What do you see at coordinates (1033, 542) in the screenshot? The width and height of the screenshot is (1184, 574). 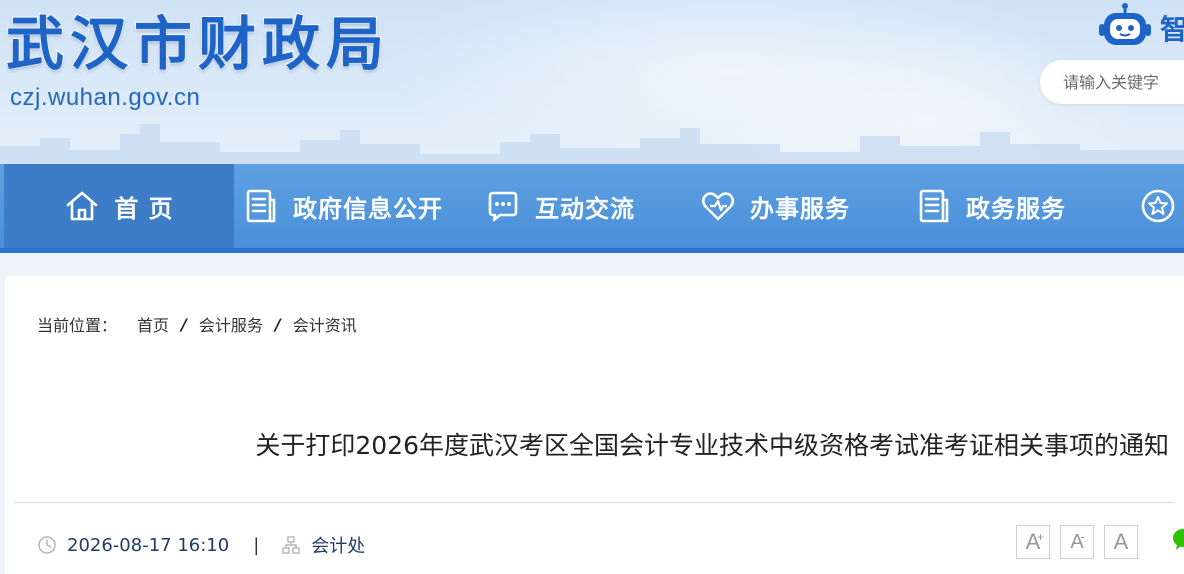 I see `font-increase-button: A +` at bounding box center [1033, 542].